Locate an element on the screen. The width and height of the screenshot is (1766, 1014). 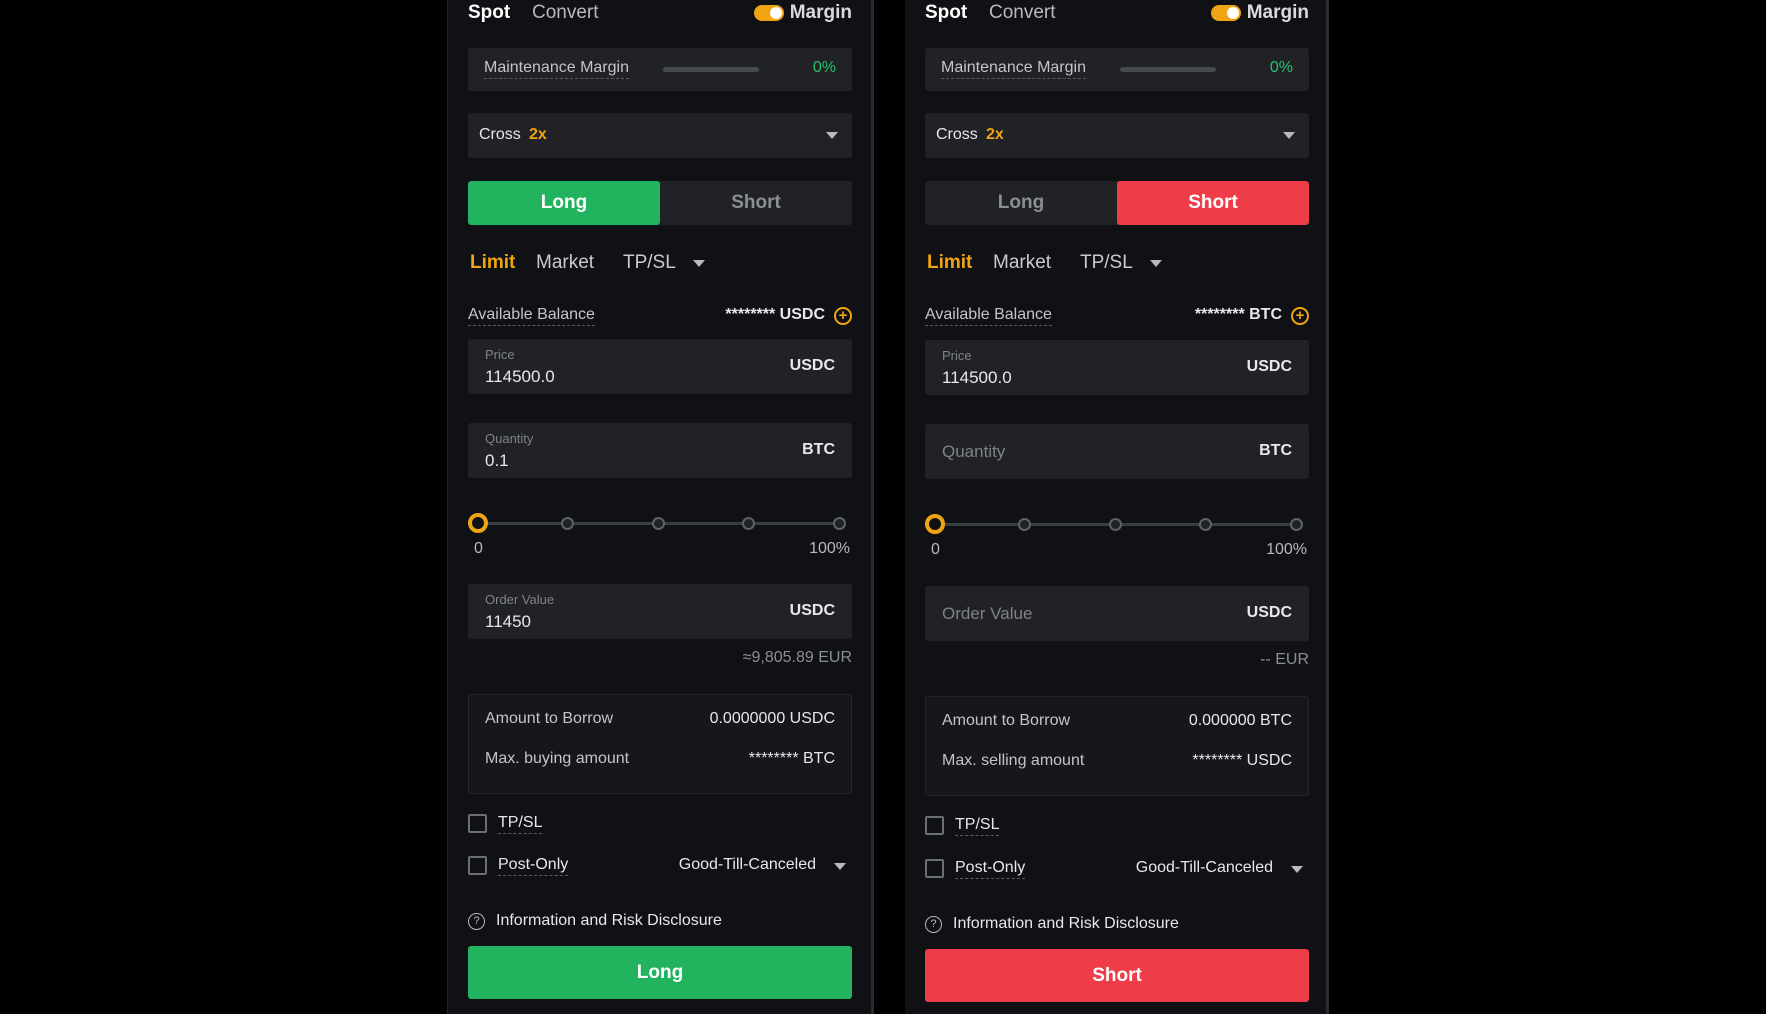
maintenance-margin-bar is located at coordinates (711, 69).